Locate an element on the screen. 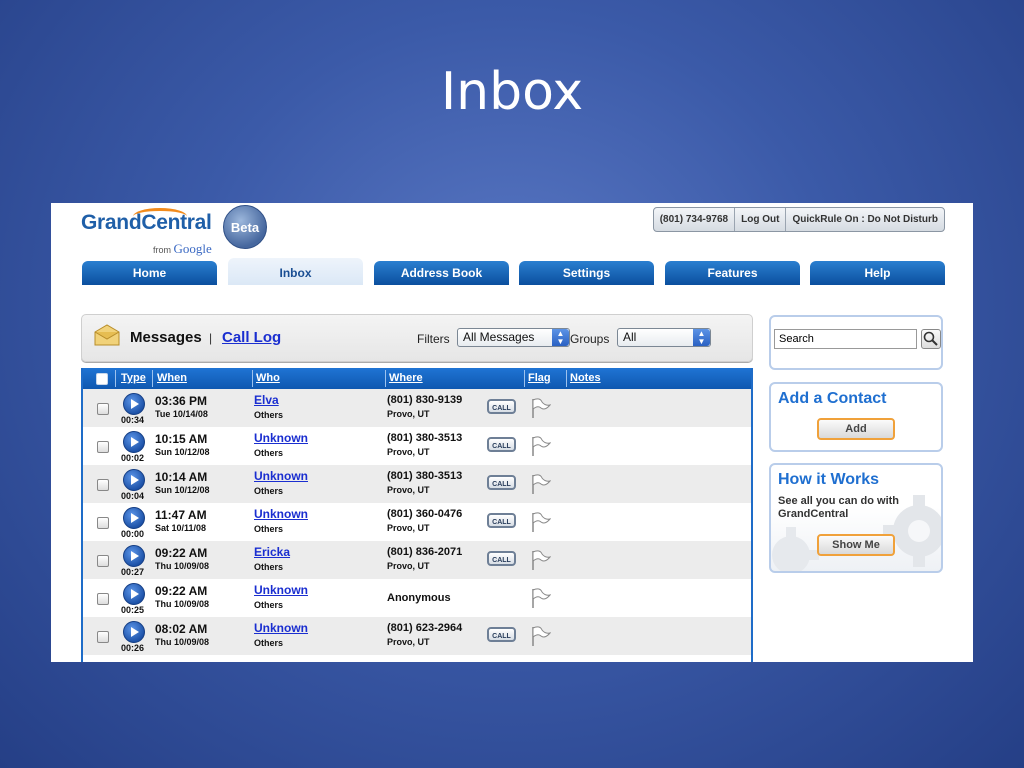 The width and height of the screenshot is (1024, 768). time: 10:14 AM is located at coordinates (181, 477).